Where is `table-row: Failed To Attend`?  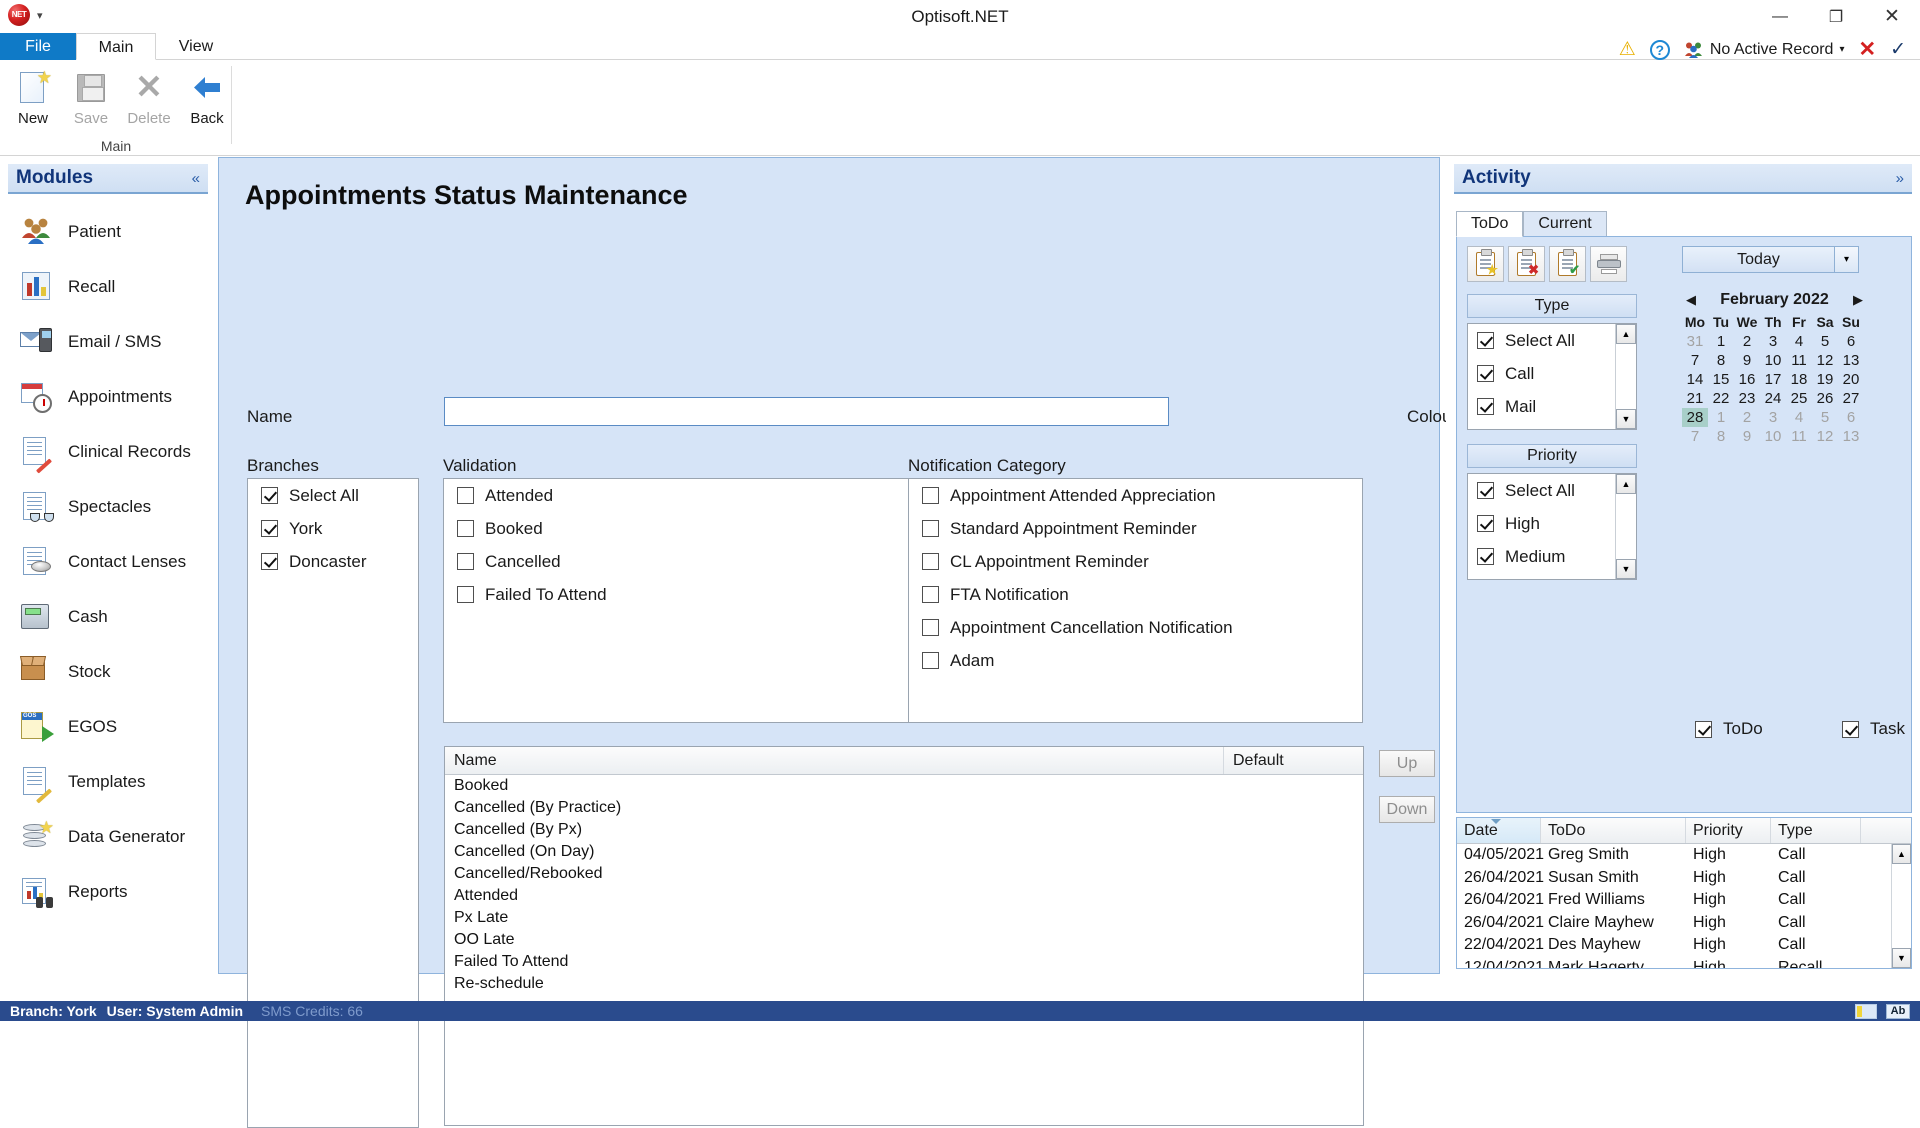
table-row: Failed To Attend is located at coordinates (904, 962).